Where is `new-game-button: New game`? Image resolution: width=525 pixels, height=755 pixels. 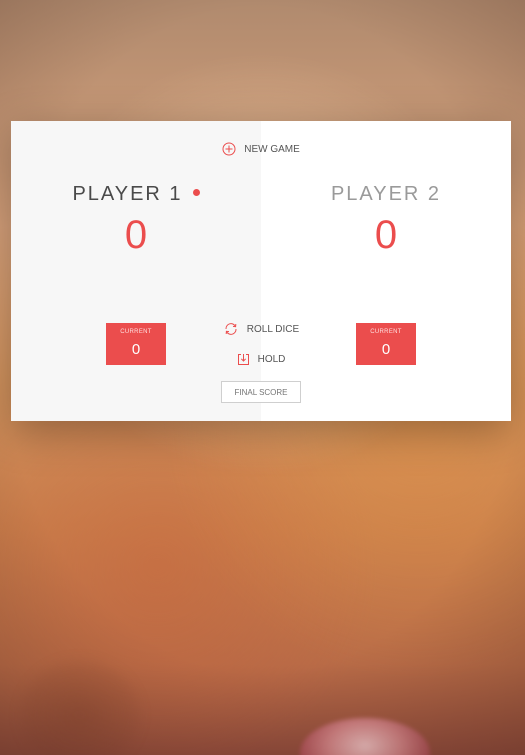 new-game-button: New game is located at coordinates (261, 149).